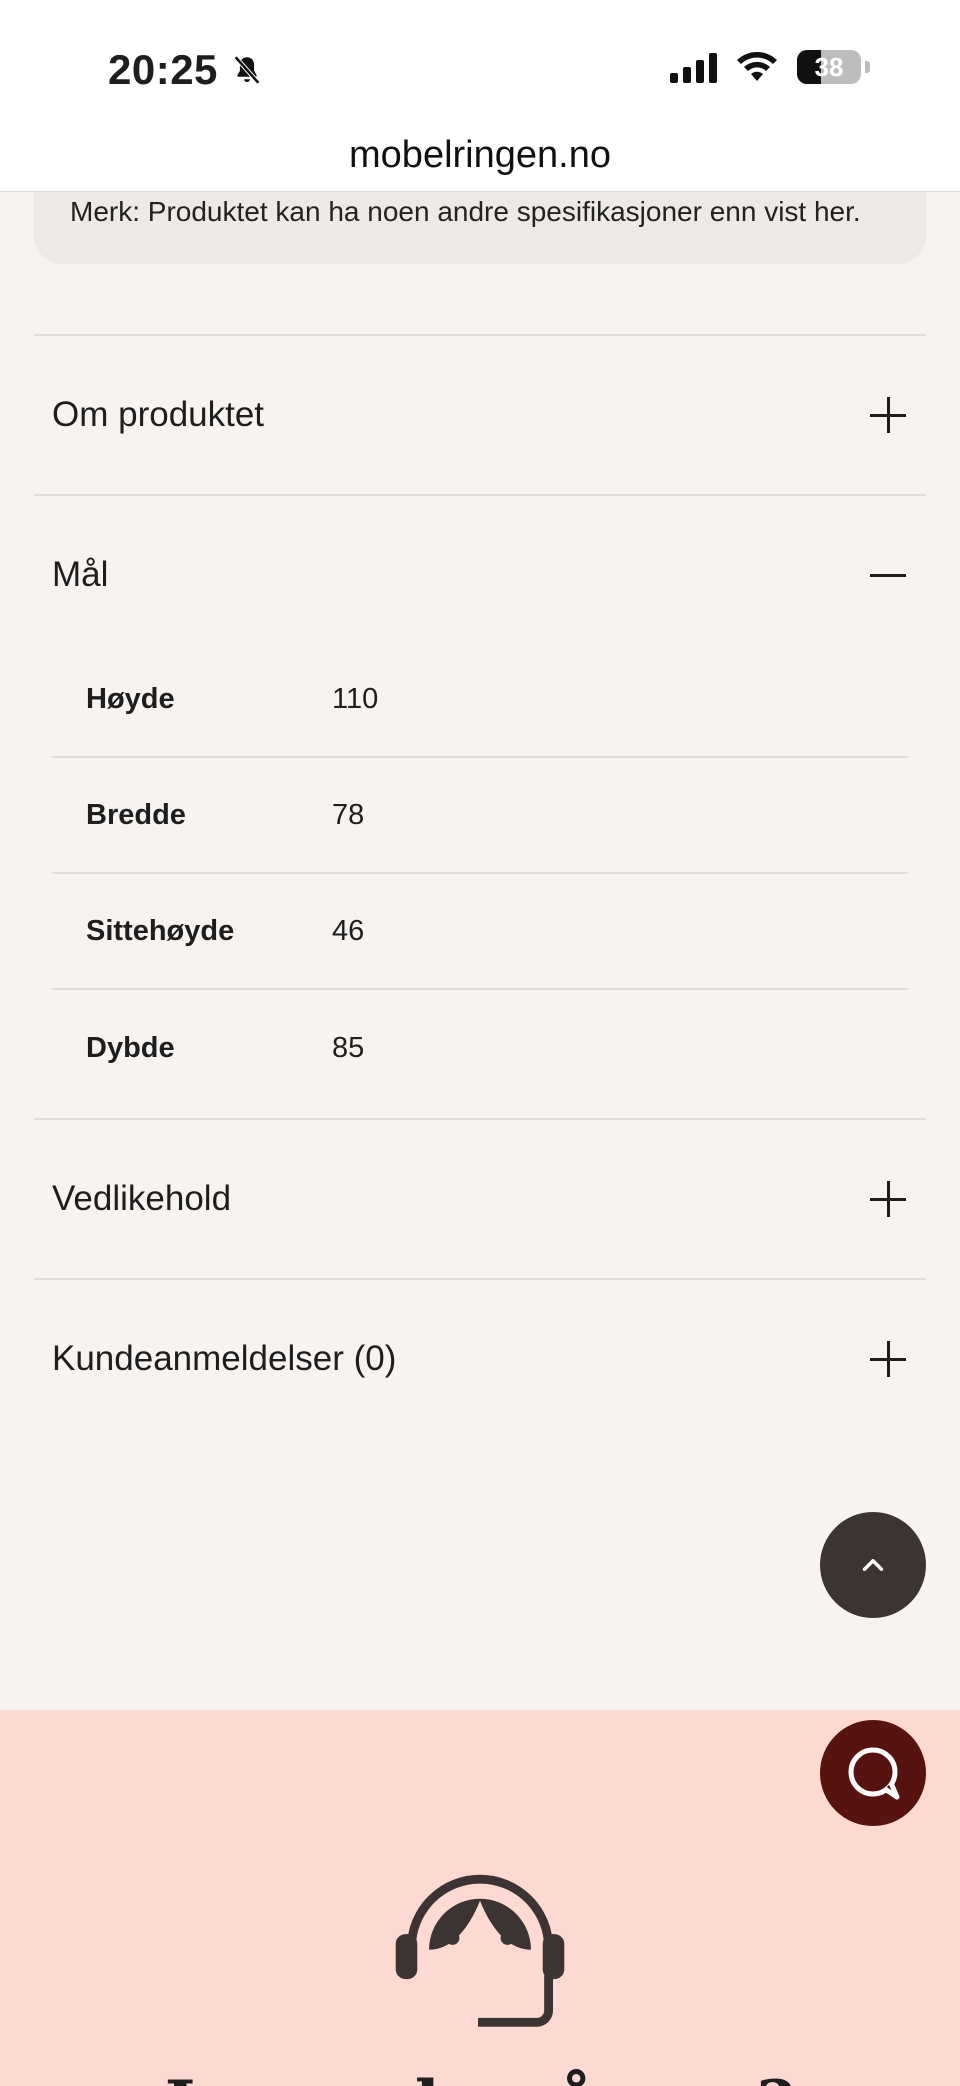 The height and width of the screenshot is (2086, 960). Describe the element at coordinates (130, 1047) in the screenshot. I see `dimension-label: Dybde` at that location.